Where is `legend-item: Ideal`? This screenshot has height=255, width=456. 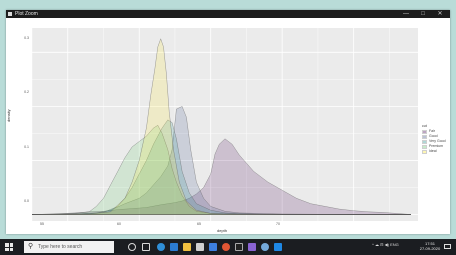
legend-item: Ideal is located at coordinates (435, 151).